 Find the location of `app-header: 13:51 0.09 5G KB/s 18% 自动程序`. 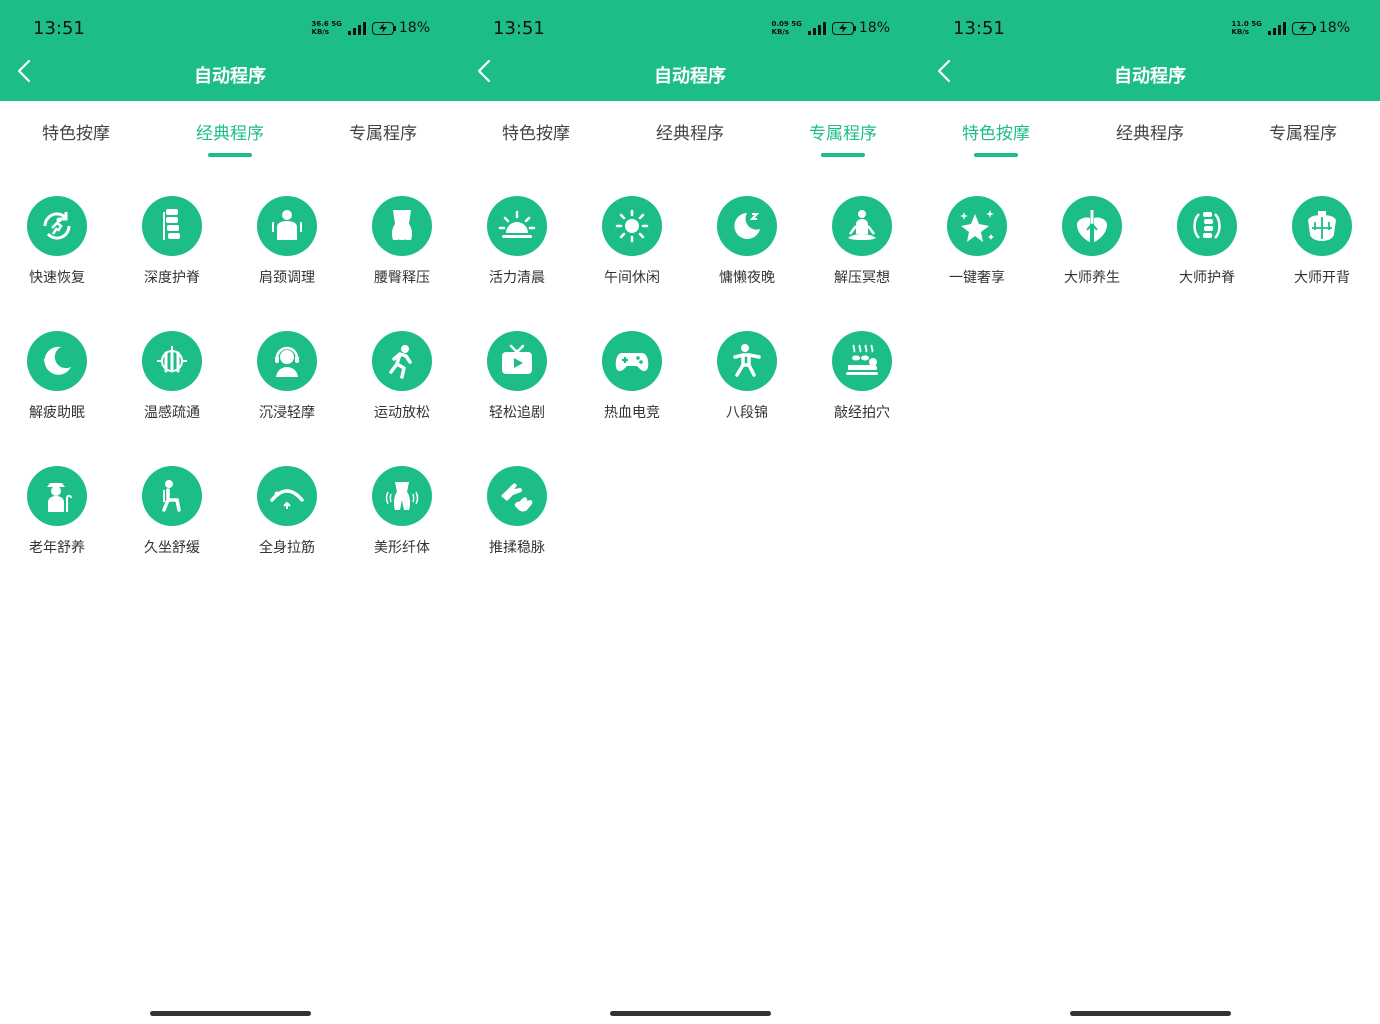

app-header: 13:51 0.09 5G KB/s 18% 自动程序 is located at coordinates (690, 50).